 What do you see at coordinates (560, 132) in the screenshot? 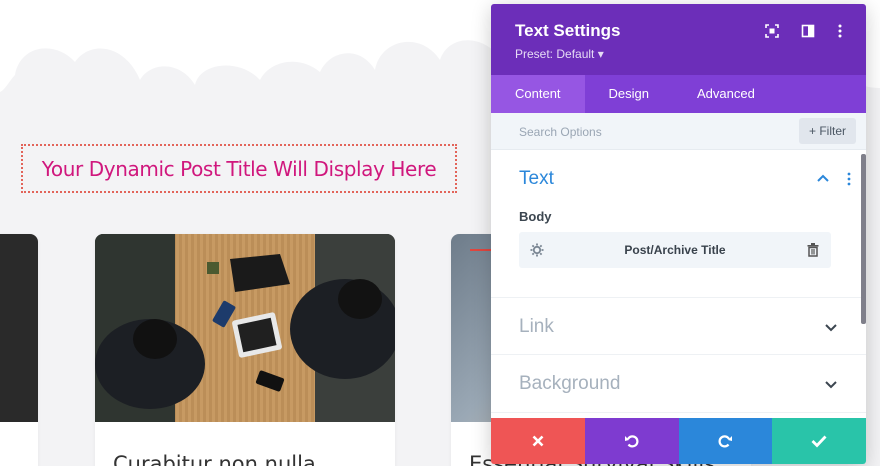
I see `search-options-input: Search Options` at bounding box center [560, 132].